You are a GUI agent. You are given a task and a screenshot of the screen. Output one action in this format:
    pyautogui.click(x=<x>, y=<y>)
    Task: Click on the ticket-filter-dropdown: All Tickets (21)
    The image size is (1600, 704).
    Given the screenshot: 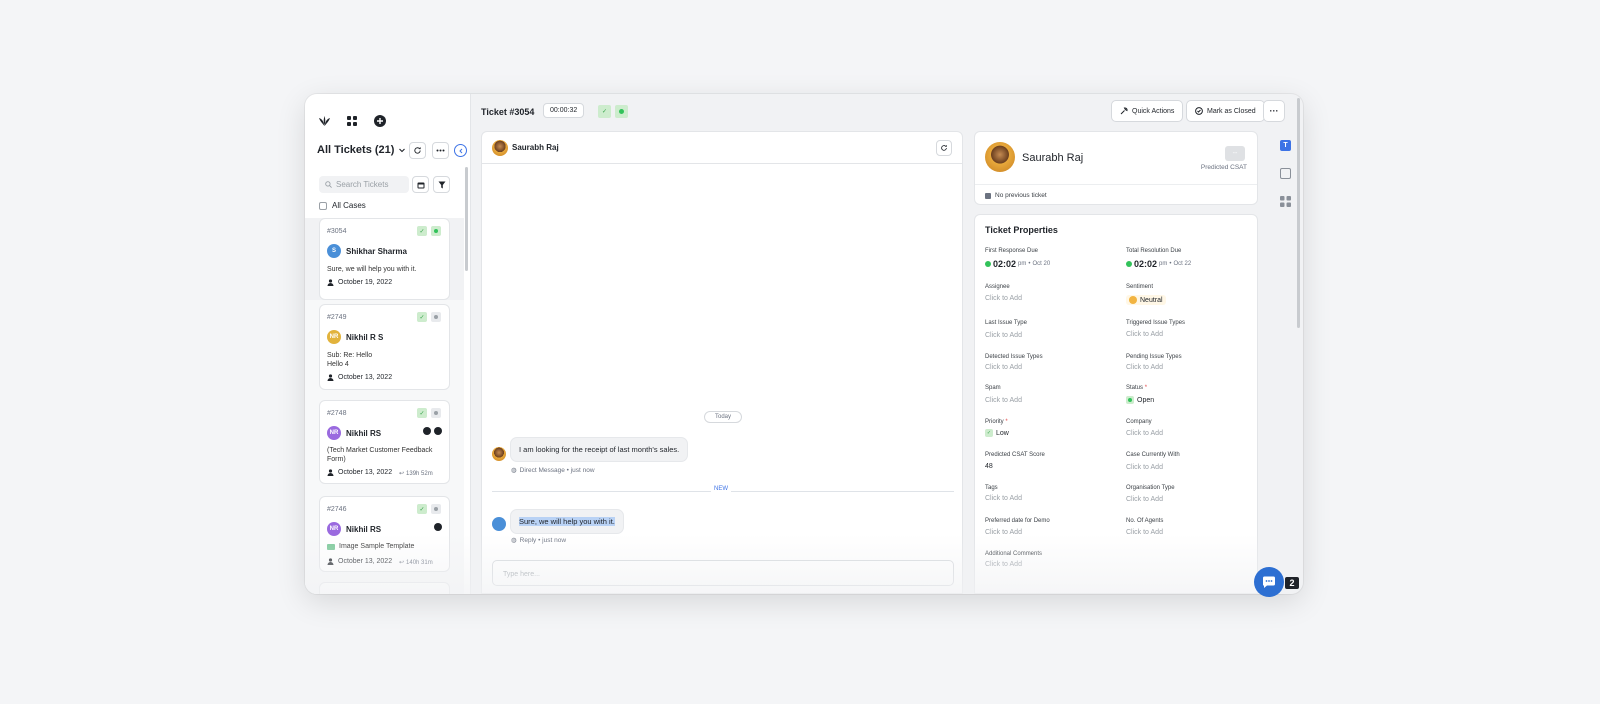 What is the action you would take?
    pyautogui.click(x=361, y=150)
    